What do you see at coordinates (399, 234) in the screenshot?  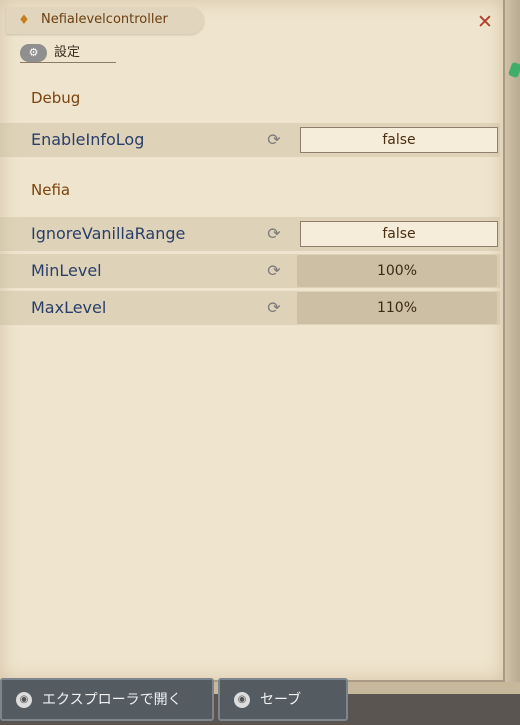 I see `ignorevanillarange-toggle: false` at bounding box center [399, 234].